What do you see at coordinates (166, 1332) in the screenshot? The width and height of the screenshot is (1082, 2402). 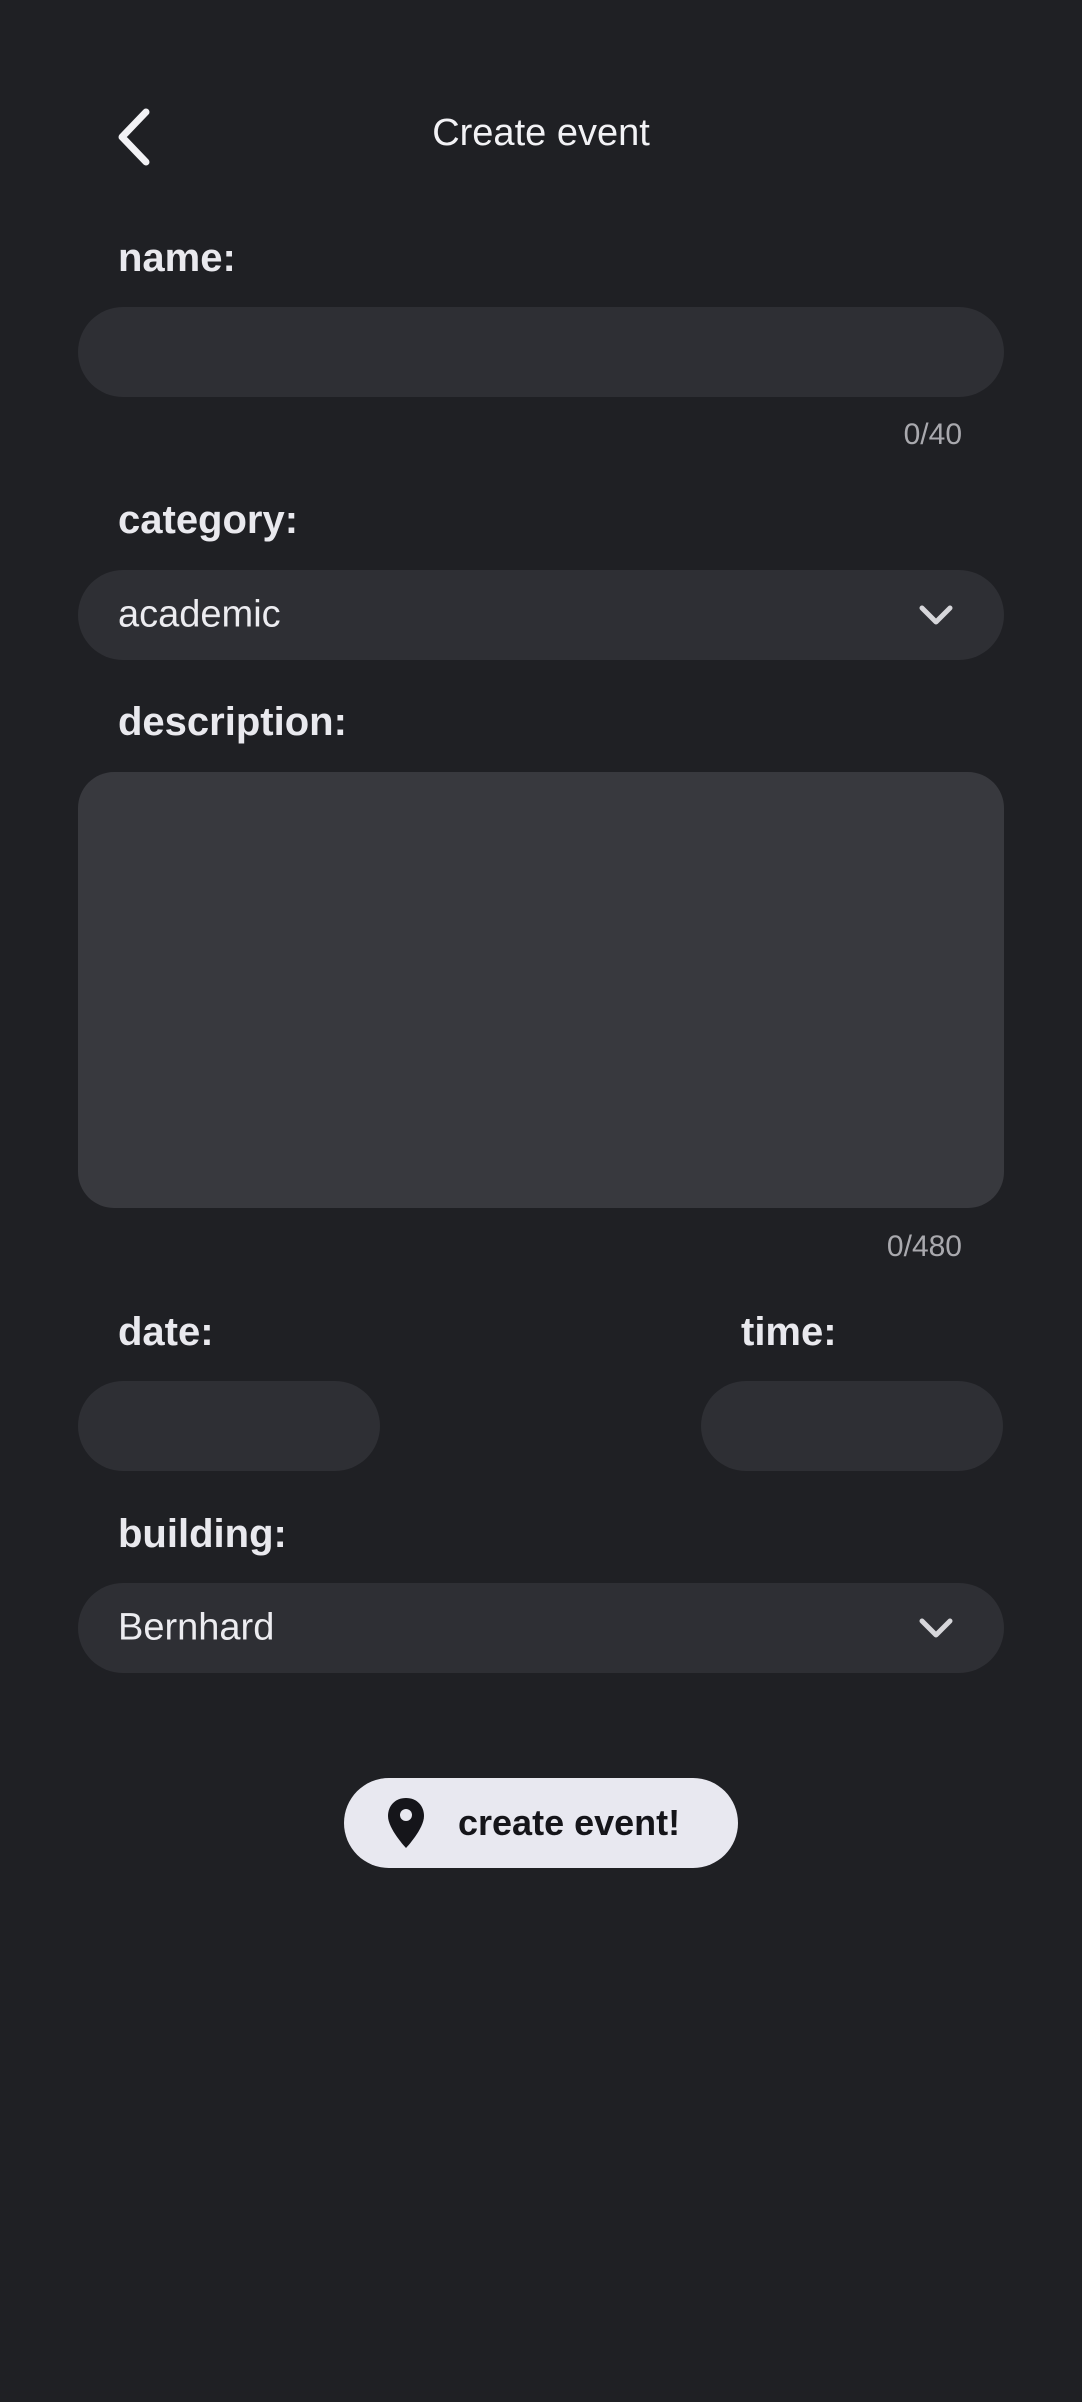 I see `date-label: date:` at bounding box center [166, 1332].